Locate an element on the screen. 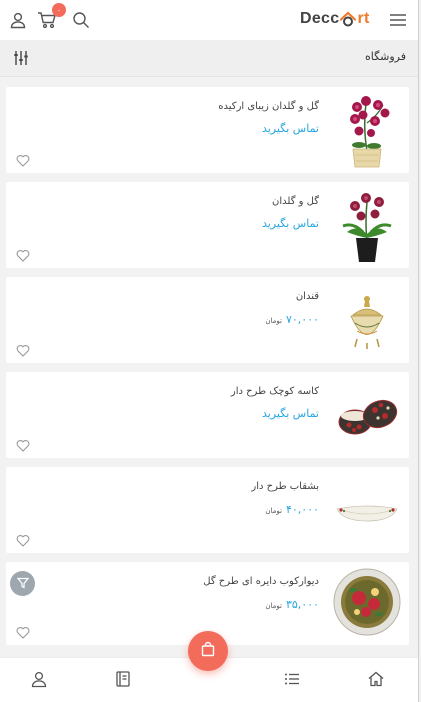 Image resolution: width=421 pixels, height=702 pixels. top-header: ۰ Decc rt is located at coordinates (209, 20).